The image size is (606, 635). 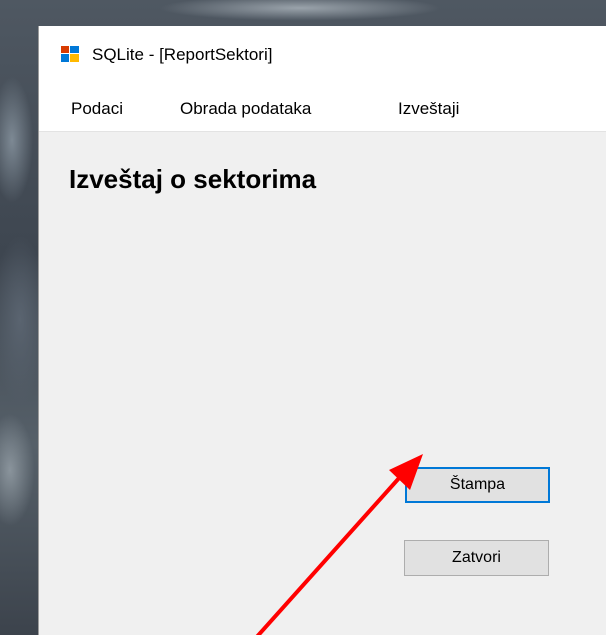 I want to click on close-button-label: Zatvori, so click(x=476, y=557).